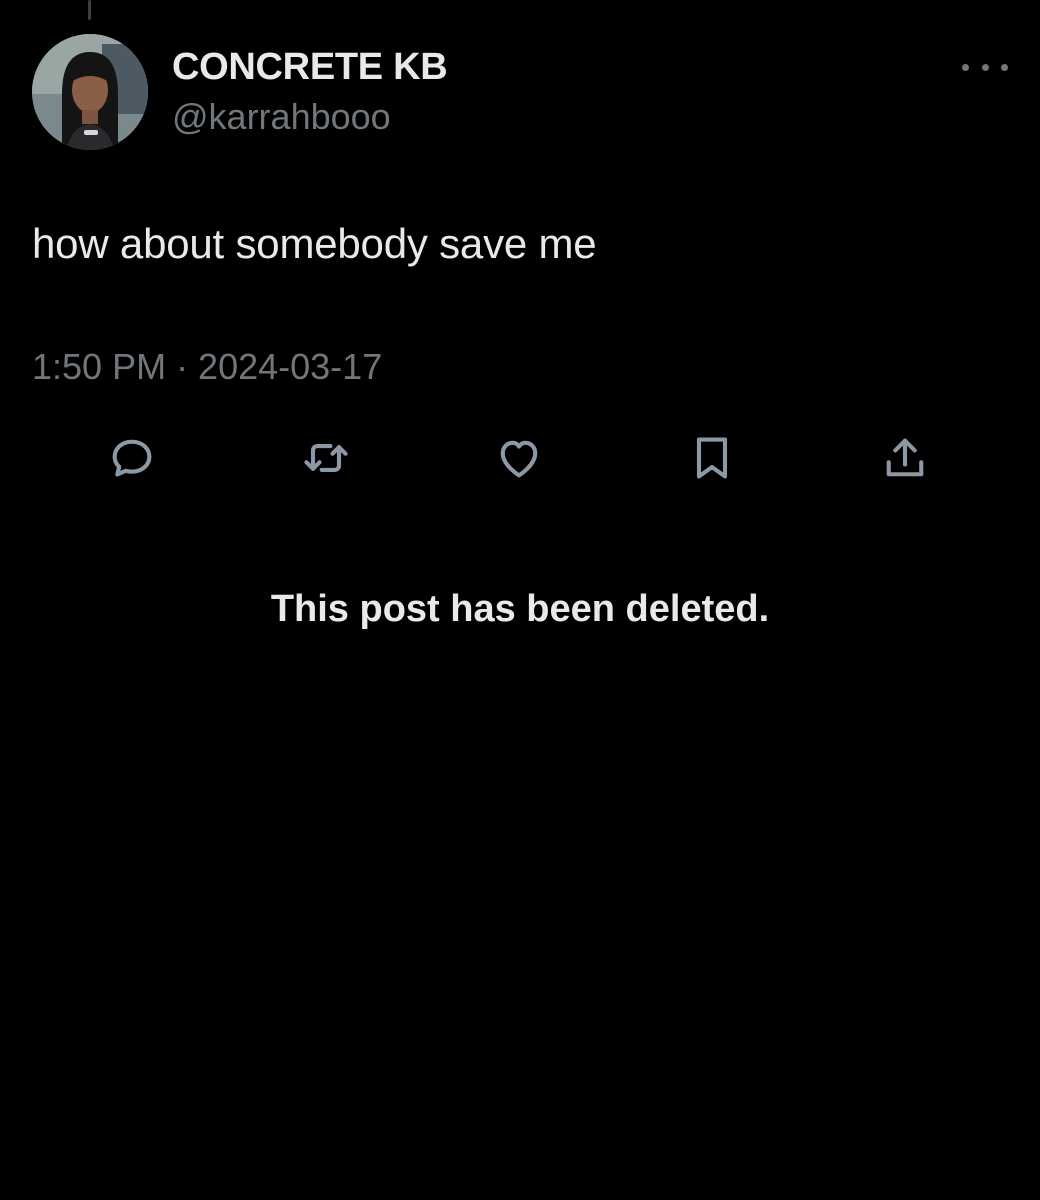  I want to click on post-action-bar, so click(520, 458).